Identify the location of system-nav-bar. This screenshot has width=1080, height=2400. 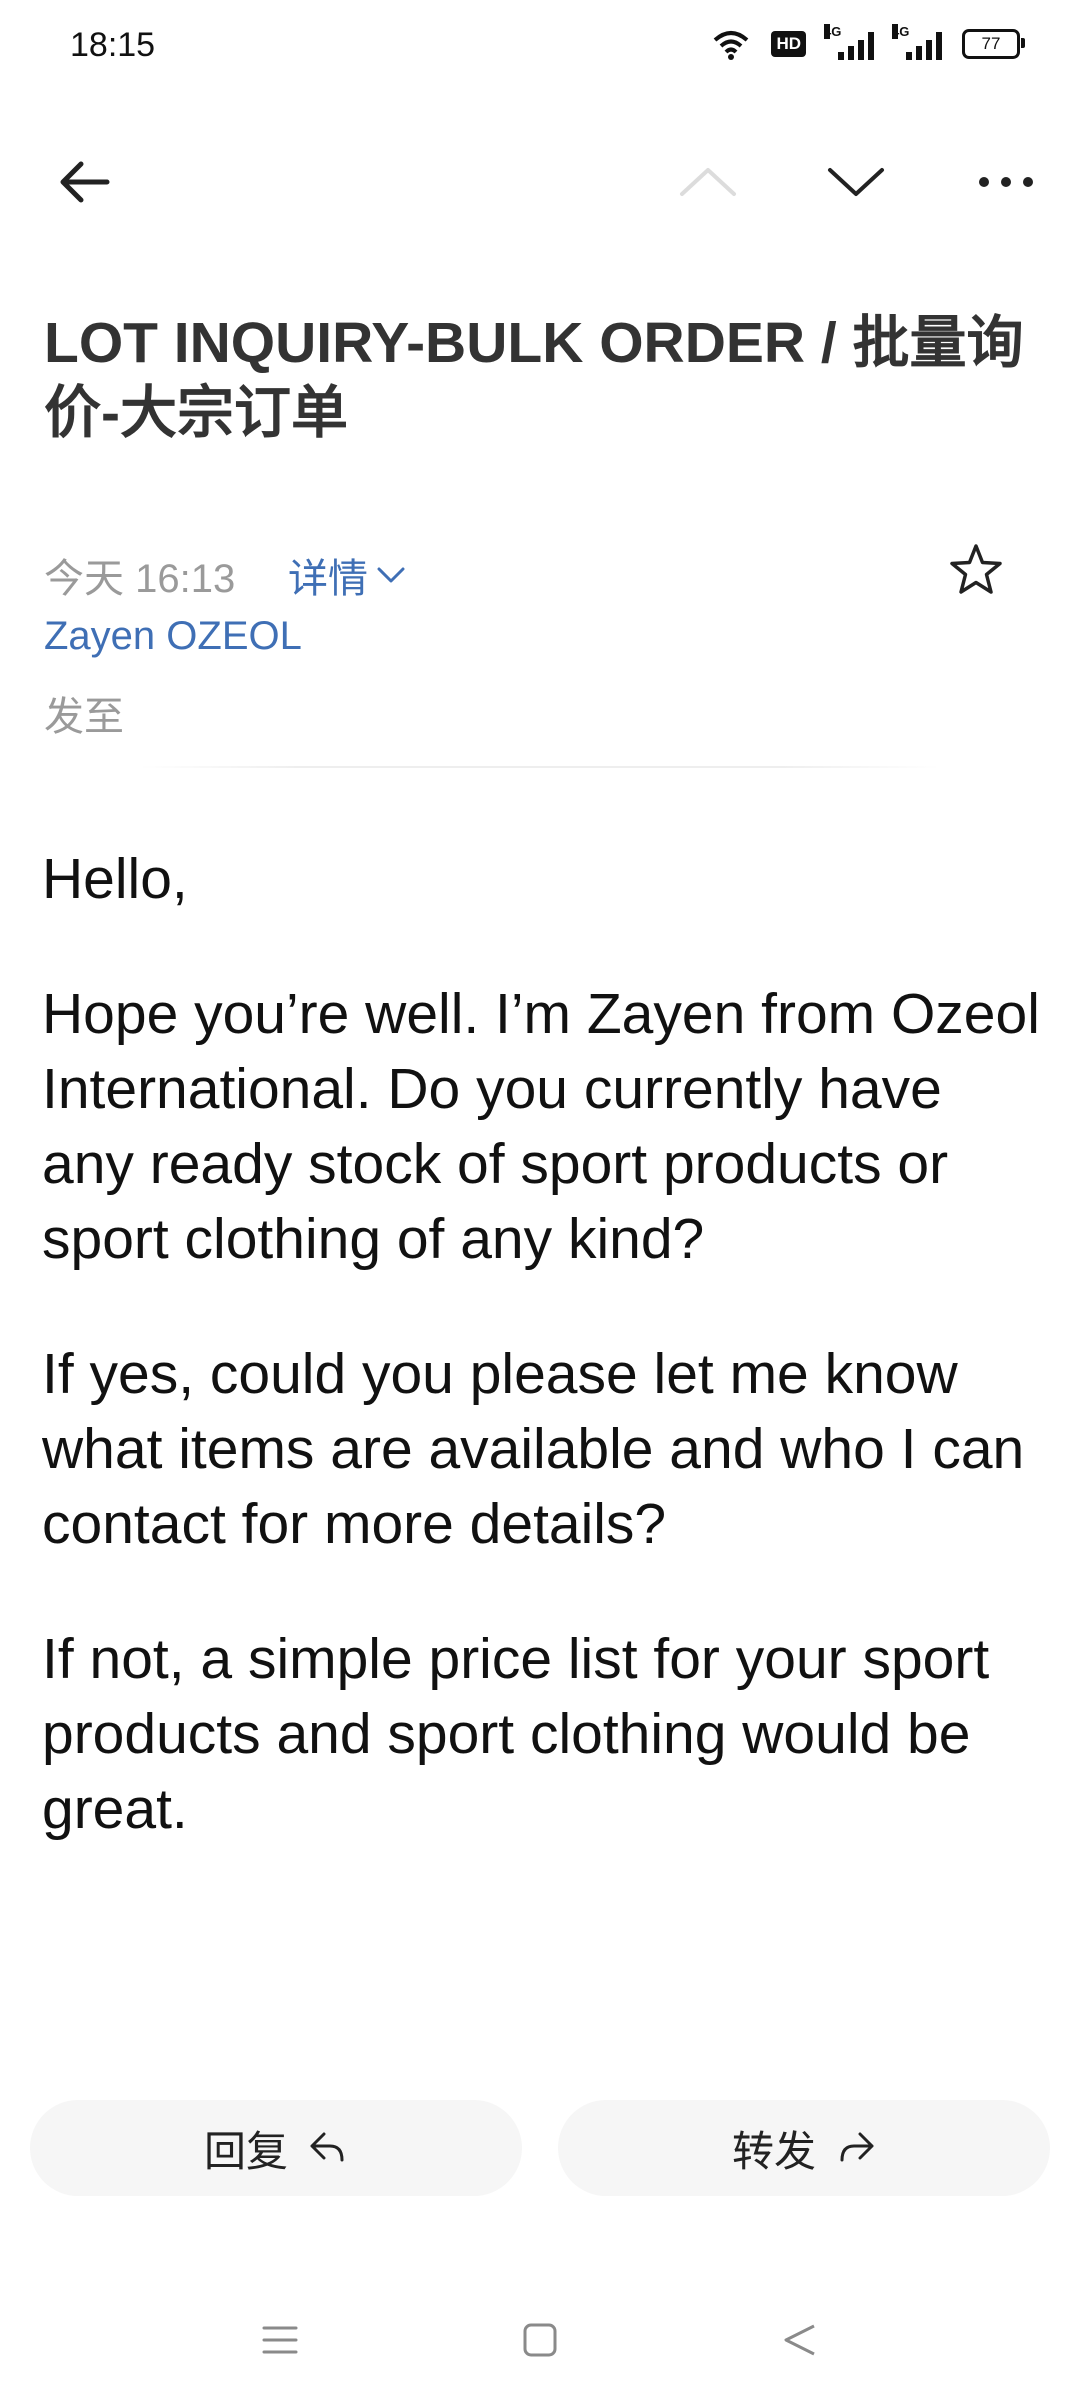
(540, 2340).